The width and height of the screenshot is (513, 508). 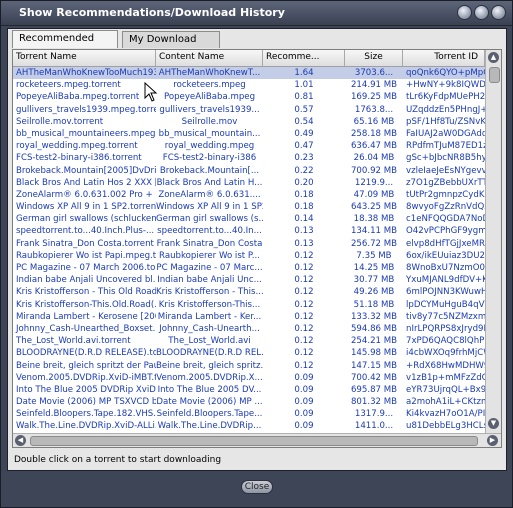 I want to click on cell-torrent-name: Frank Sinatra_Don Costa.torrent, so click(x=85, y=243).